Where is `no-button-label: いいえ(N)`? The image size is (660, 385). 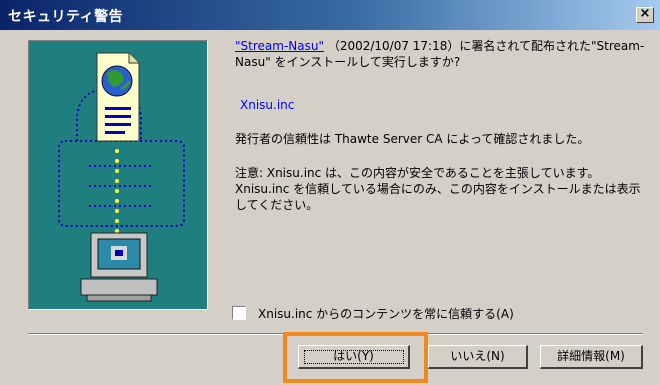
no-button-label: いいえ(N) is located at coordinates (477, 356).